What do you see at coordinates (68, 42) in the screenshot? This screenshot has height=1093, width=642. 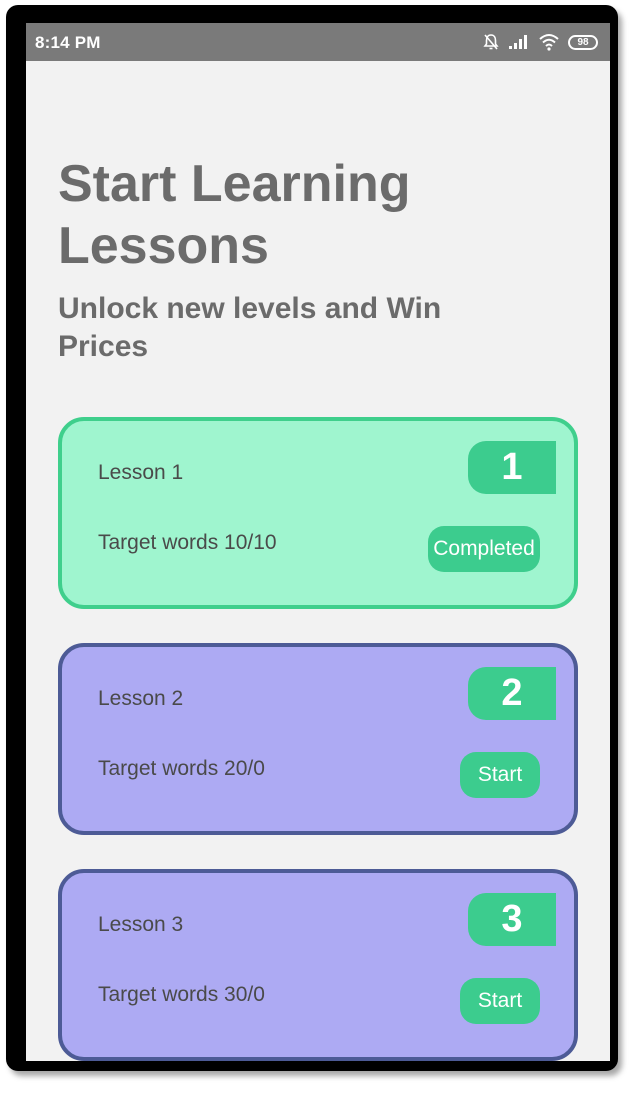 I see `status-time: 8:14 PM` at bounding box center [68, 42].